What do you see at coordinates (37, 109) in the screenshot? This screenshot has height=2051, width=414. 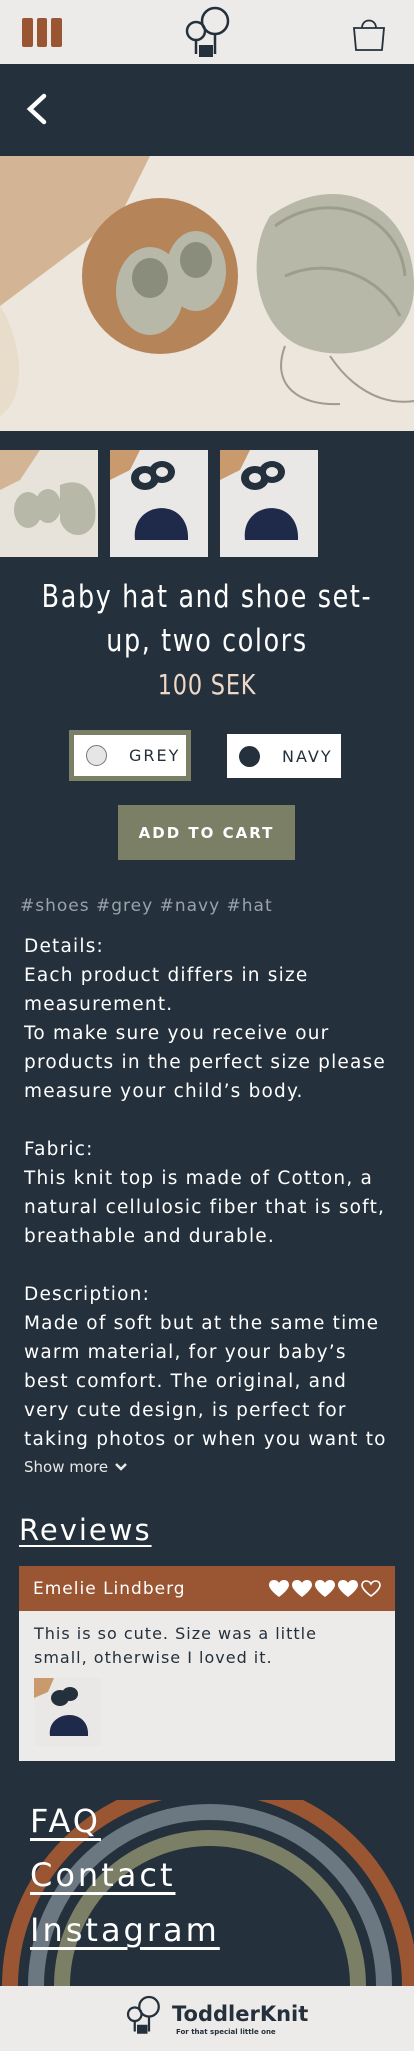 I see `chevron-left-icon` at bounding box center [37, 109].